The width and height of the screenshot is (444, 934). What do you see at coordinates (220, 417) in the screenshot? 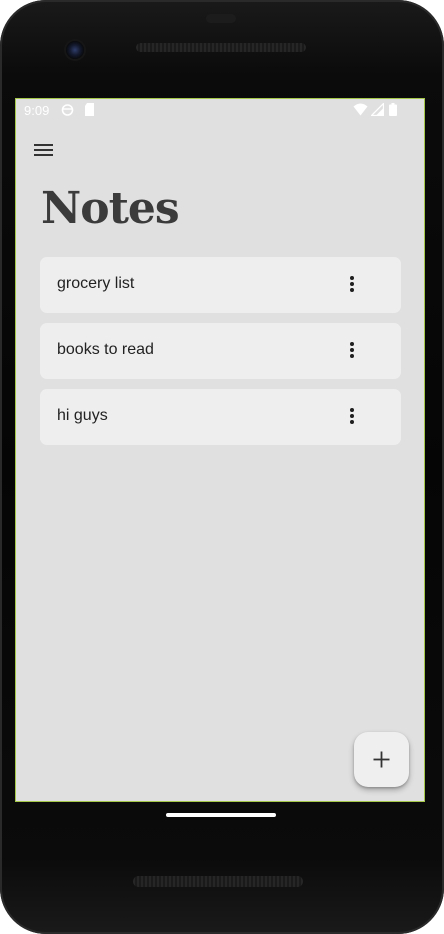
I see `note-item: hi guys` at bounding box center [220, 417].